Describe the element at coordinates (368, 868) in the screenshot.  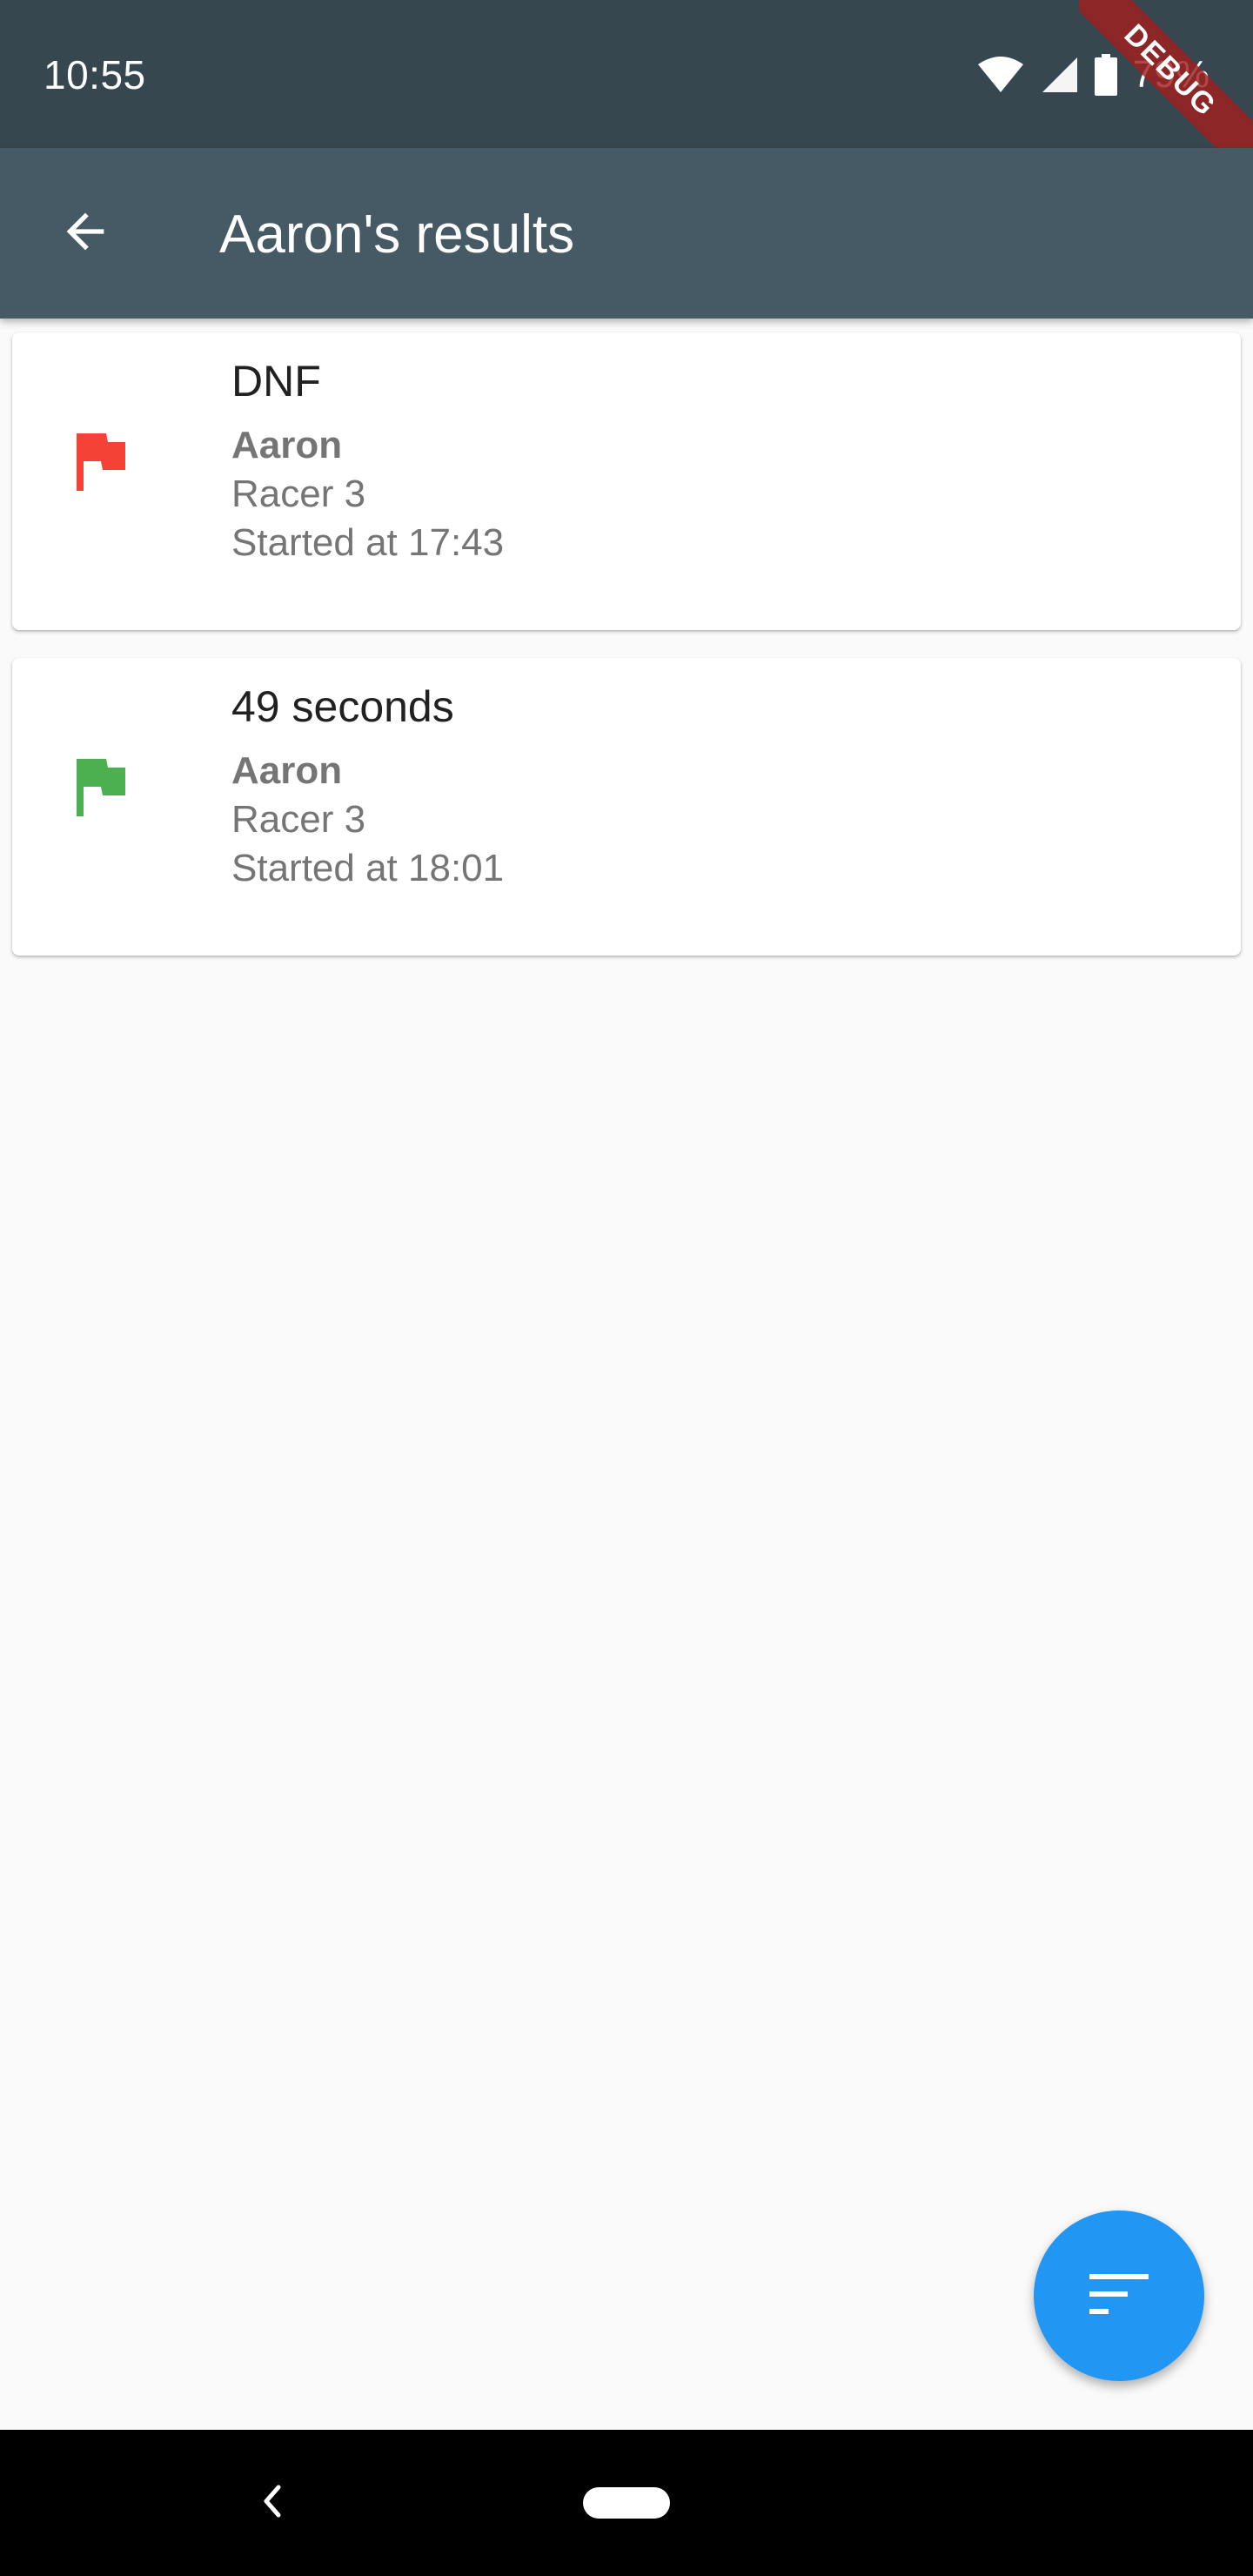
I see `start-time: Started at 18:01` at that location.